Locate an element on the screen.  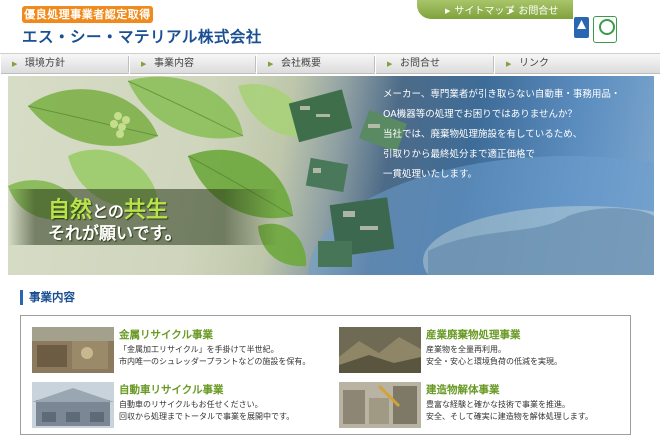
auto-recycling-thumbnail is located at coordinates (73, 405).